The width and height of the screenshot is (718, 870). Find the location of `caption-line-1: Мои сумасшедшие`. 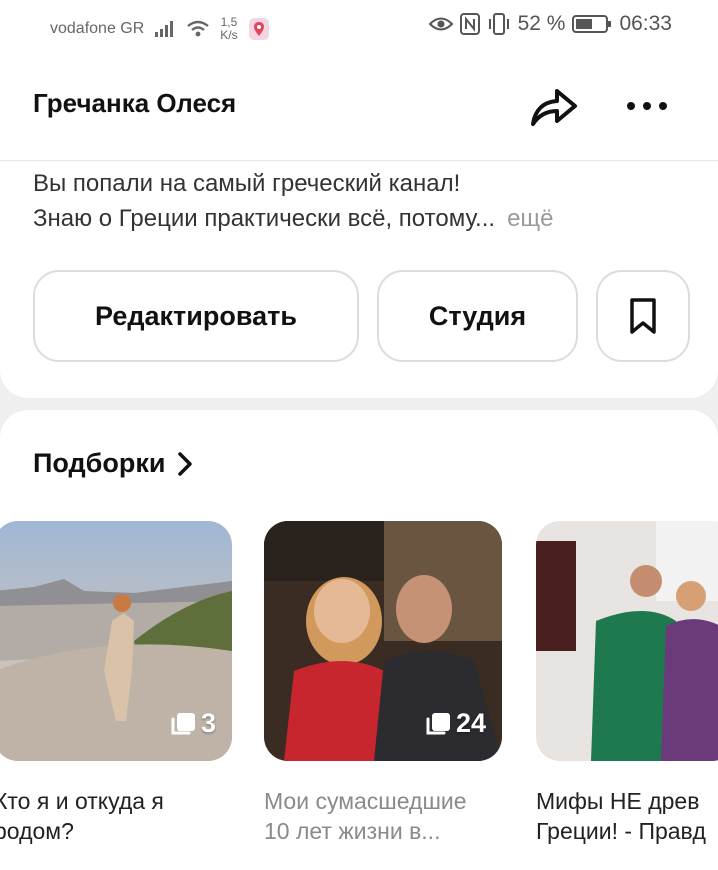

caption-line-1: Мои сумасшедшие is located at coordinates (365, 801).